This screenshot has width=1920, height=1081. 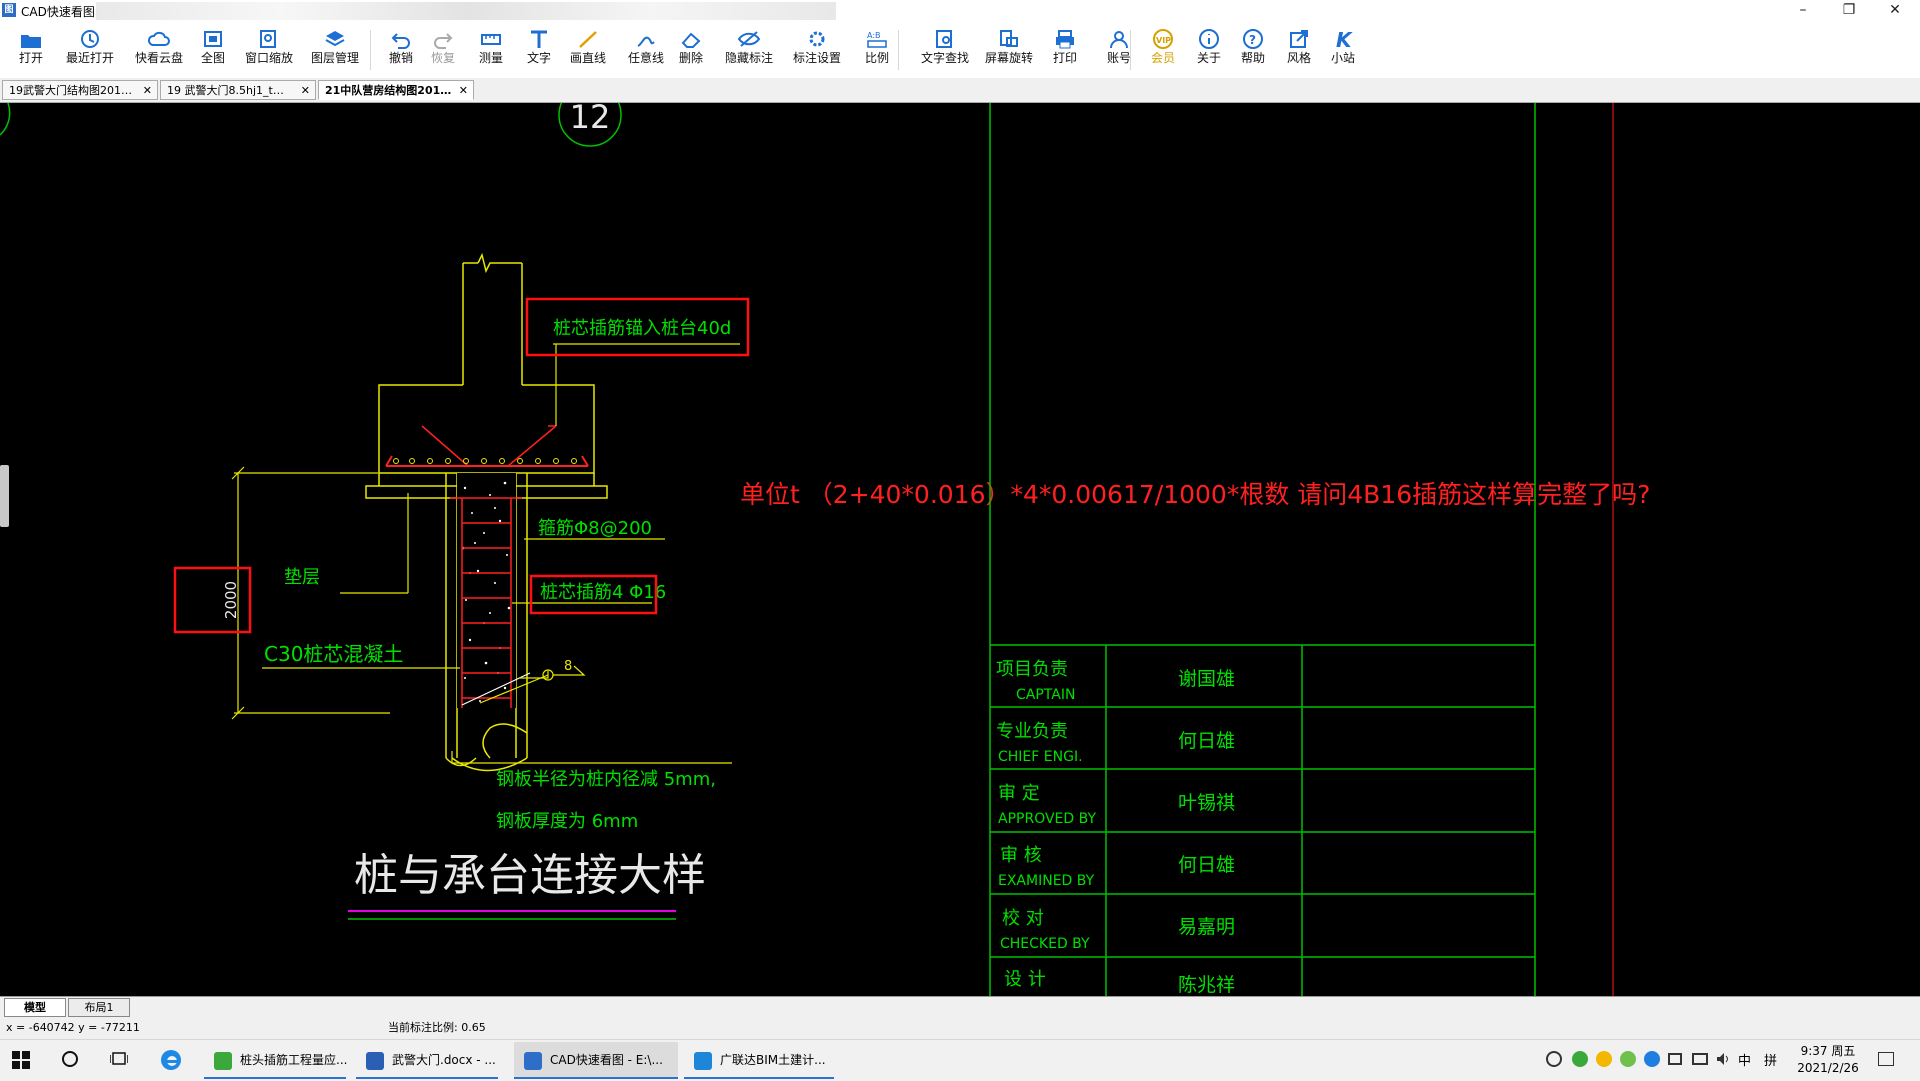 I want to click on toolbar-button-history: 最近打开, so click(x=90, y=49).